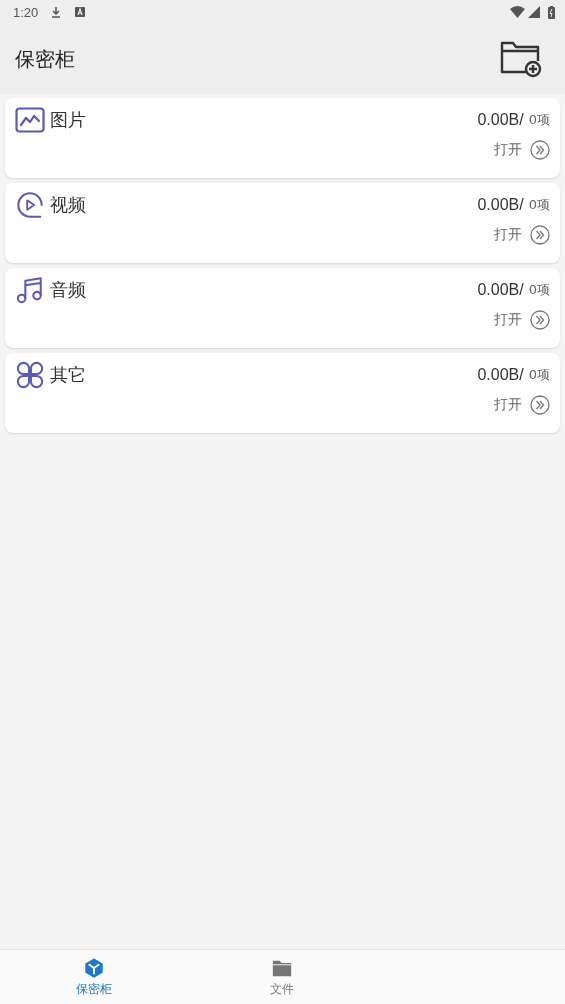 This screenshot has width=565, height=1004. I want to click on category-card: 图片 0.00B/ 0项 打开, so click(282, 138).